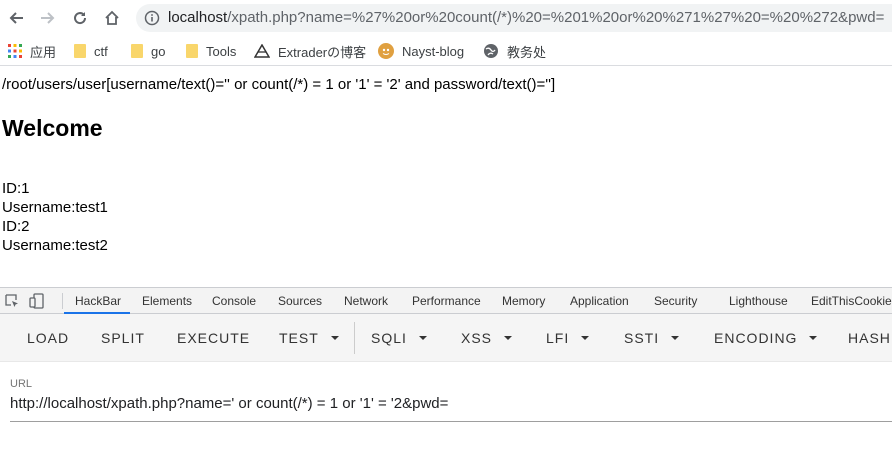 The height and width of the screenshot is (455, 892). What do you see at coordinates (158, 51) in the screenshot?
I see `bookmark-label: go` at bounding box center [158, 51].